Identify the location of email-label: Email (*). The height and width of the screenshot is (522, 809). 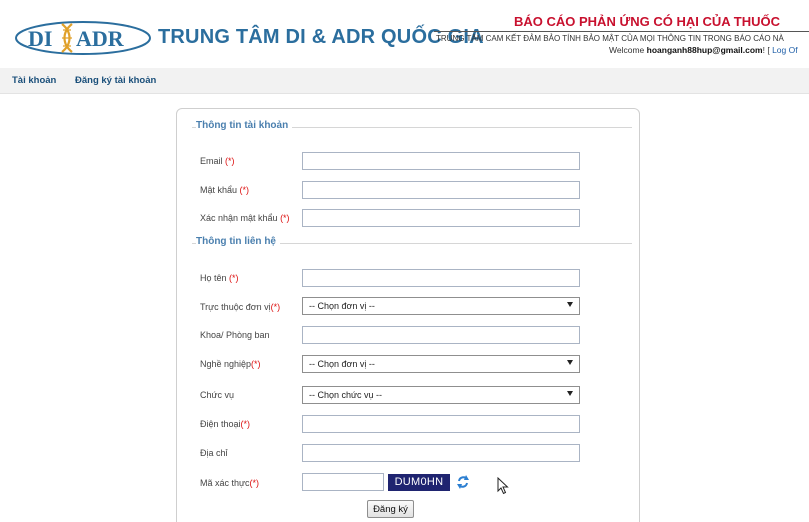
(217, 161).